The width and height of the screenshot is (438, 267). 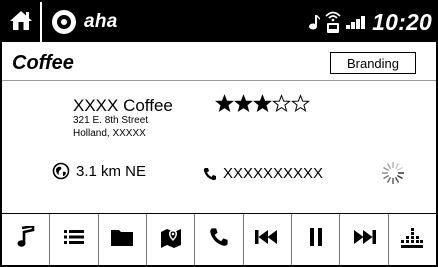 I want to click on map-button, so click(x=171, y=239).